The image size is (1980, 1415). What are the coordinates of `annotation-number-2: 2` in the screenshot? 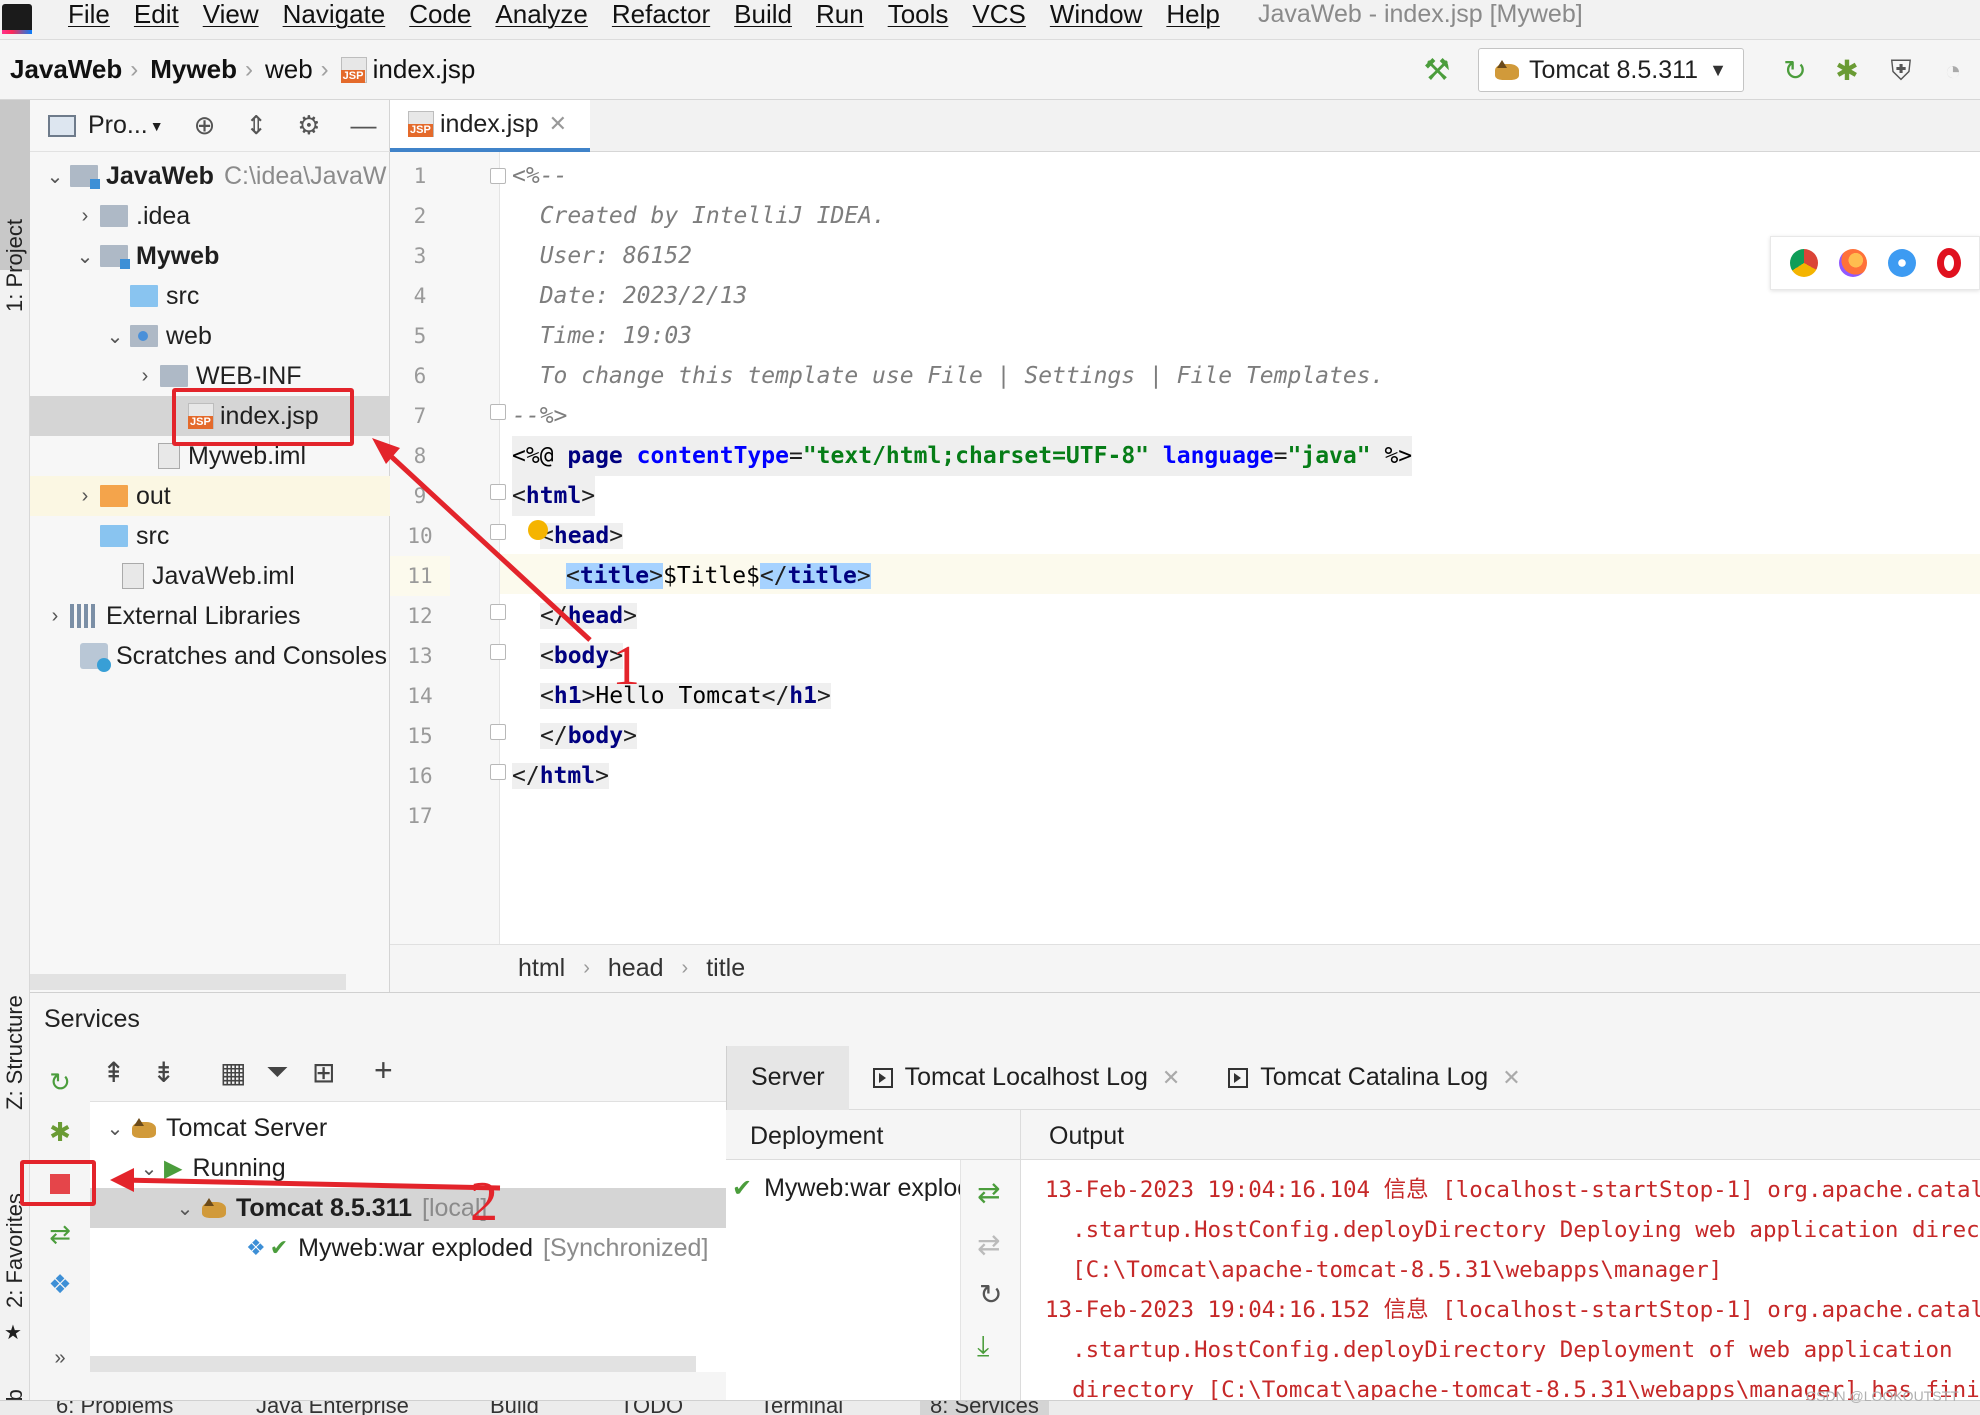 It's located at (484, 1202).